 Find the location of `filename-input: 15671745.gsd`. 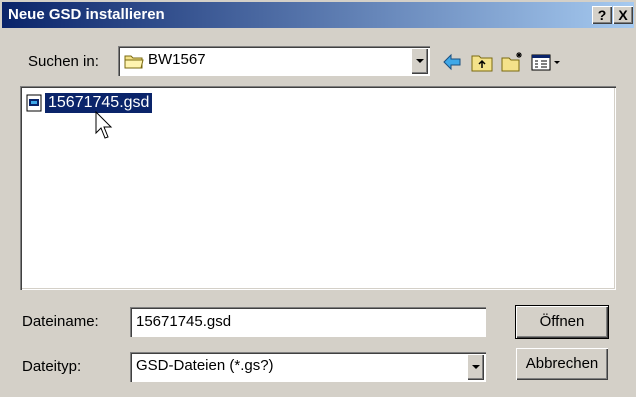

filename-input: 15671745.gsd is located at coordinates (308, 322).